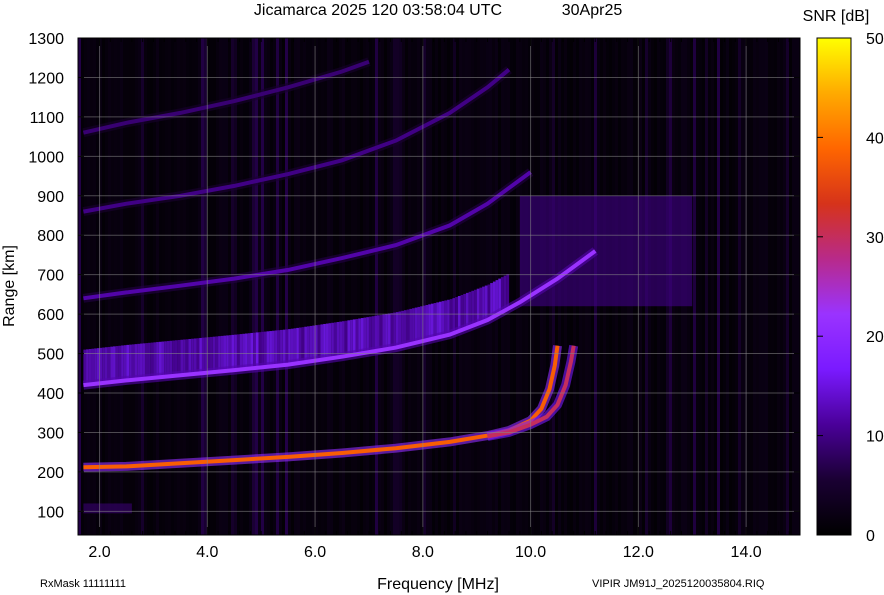 This screenshot has width=884, height=595. I want to click on ionogram-date: 30Apr25, so click(592, 10).